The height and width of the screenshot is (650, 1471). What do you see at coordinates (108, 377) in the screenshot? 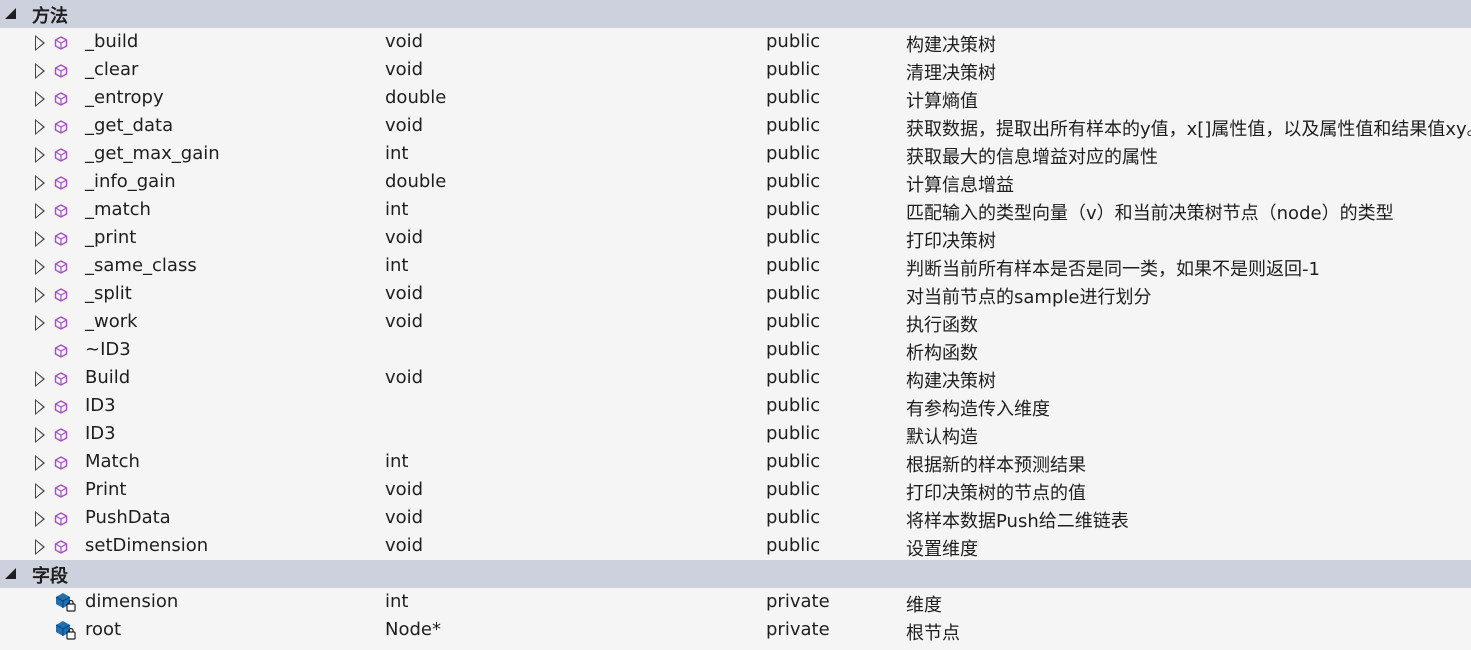
I see `member-name: Build` at bounding box center [108, 377].